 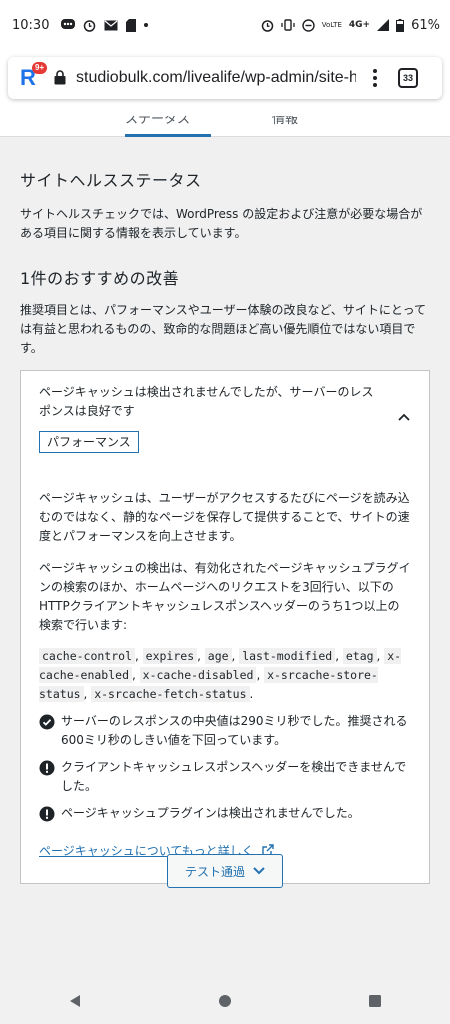 I want to click on tab-info: 情報, so click(x=285, y=121).